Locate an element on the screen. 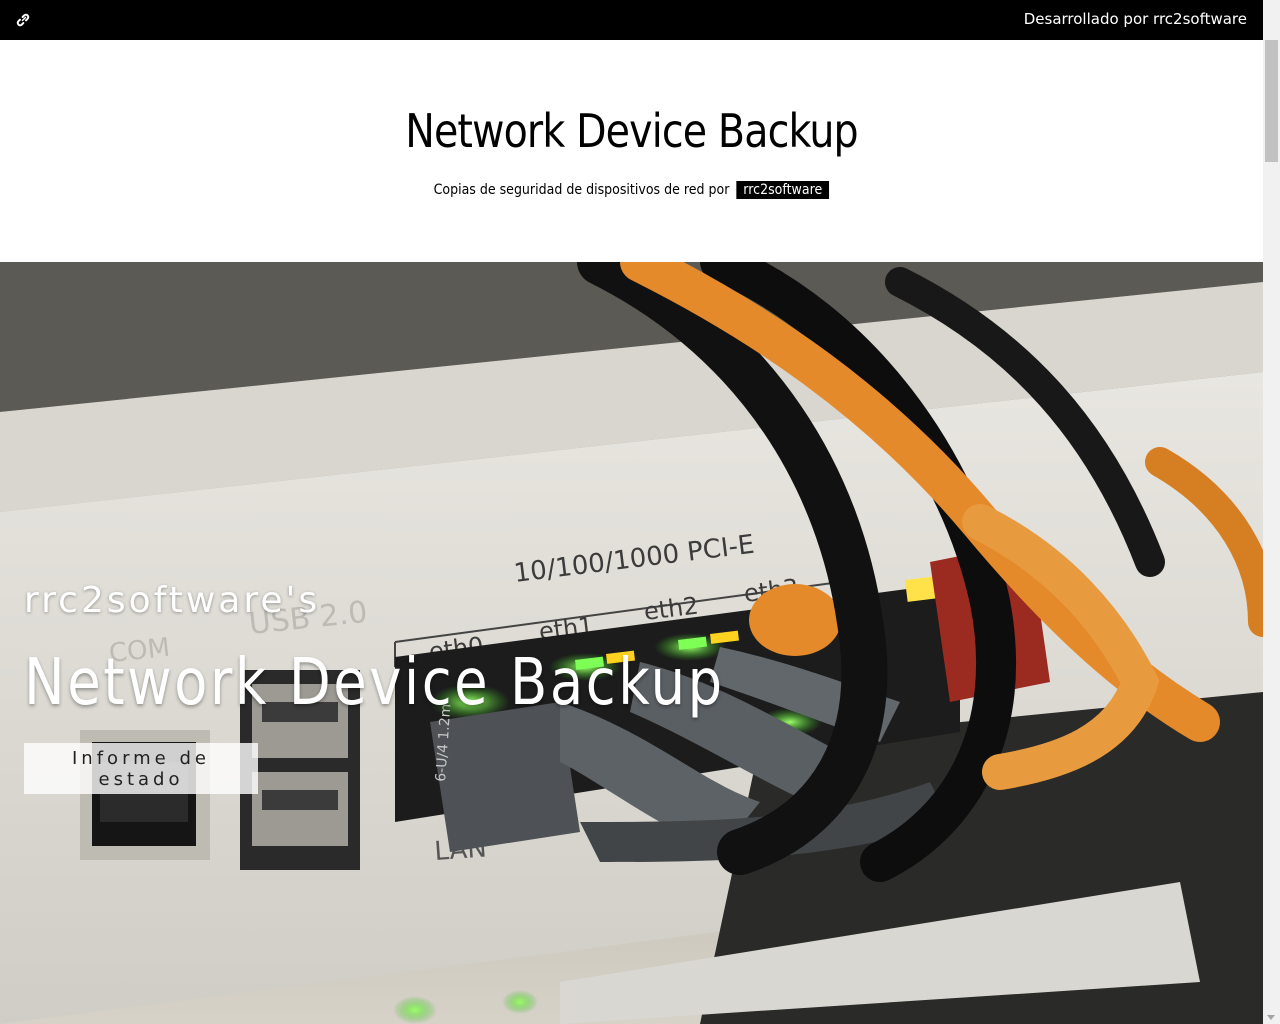  hero-kicker: rrc2software's is located at coordinates (172, 600).